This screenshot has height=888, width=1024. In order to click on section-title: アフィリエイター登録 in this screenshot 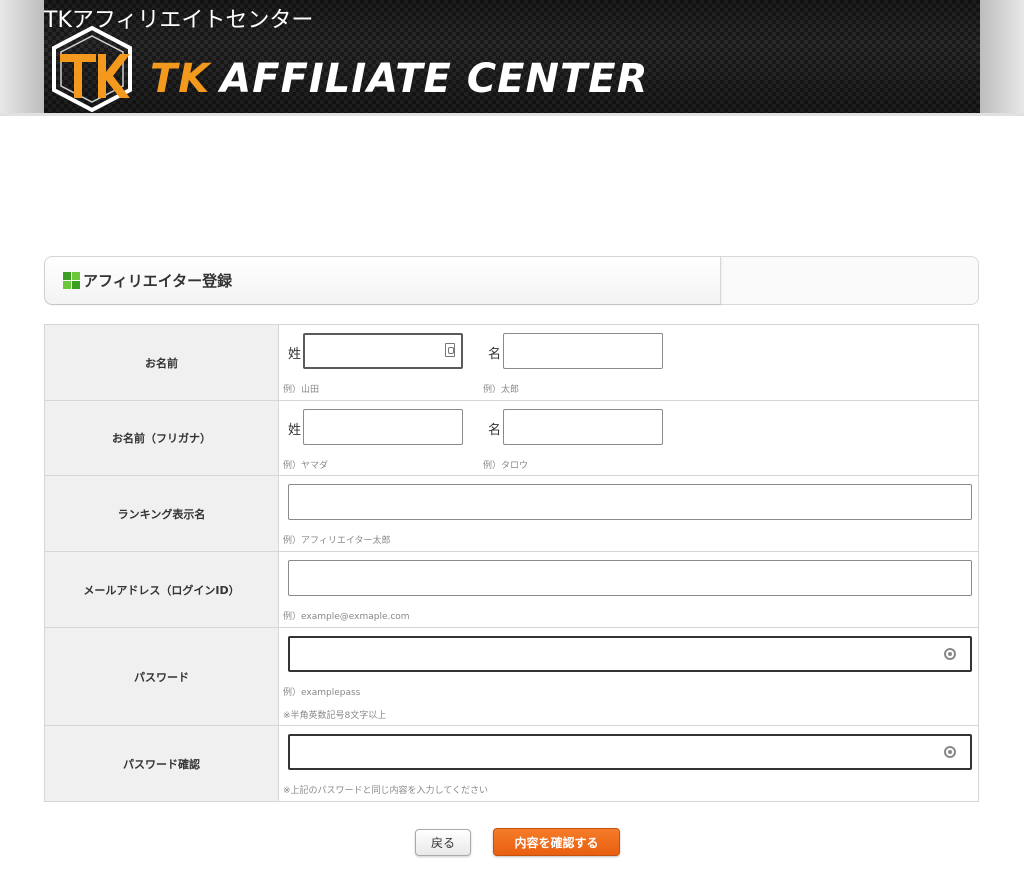, I will do `click(158, 281)`.